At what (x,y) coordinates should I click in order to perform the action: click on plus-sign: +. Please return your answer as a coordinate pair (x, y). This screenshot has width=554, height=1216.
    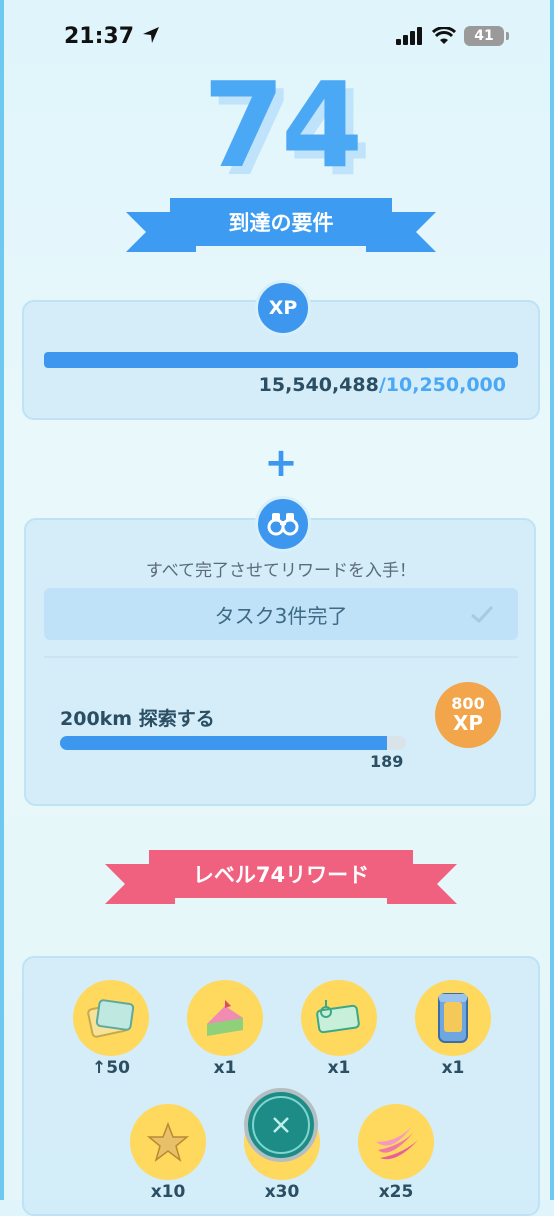
    Looking at the image, I should click on (281, 463).